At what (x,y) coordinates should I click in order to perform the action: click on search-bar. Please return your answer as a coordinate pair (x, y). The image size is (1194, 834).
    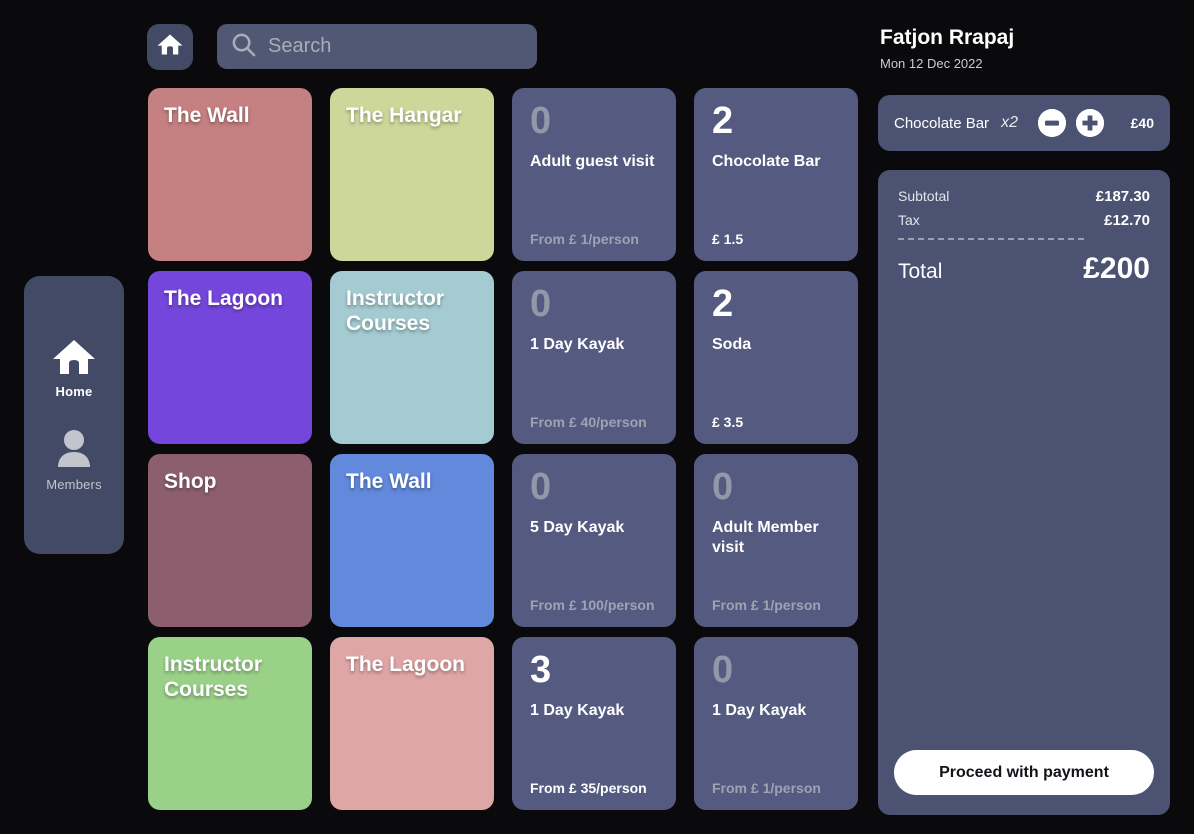
    Looking at the image, I should click on (377, 46).